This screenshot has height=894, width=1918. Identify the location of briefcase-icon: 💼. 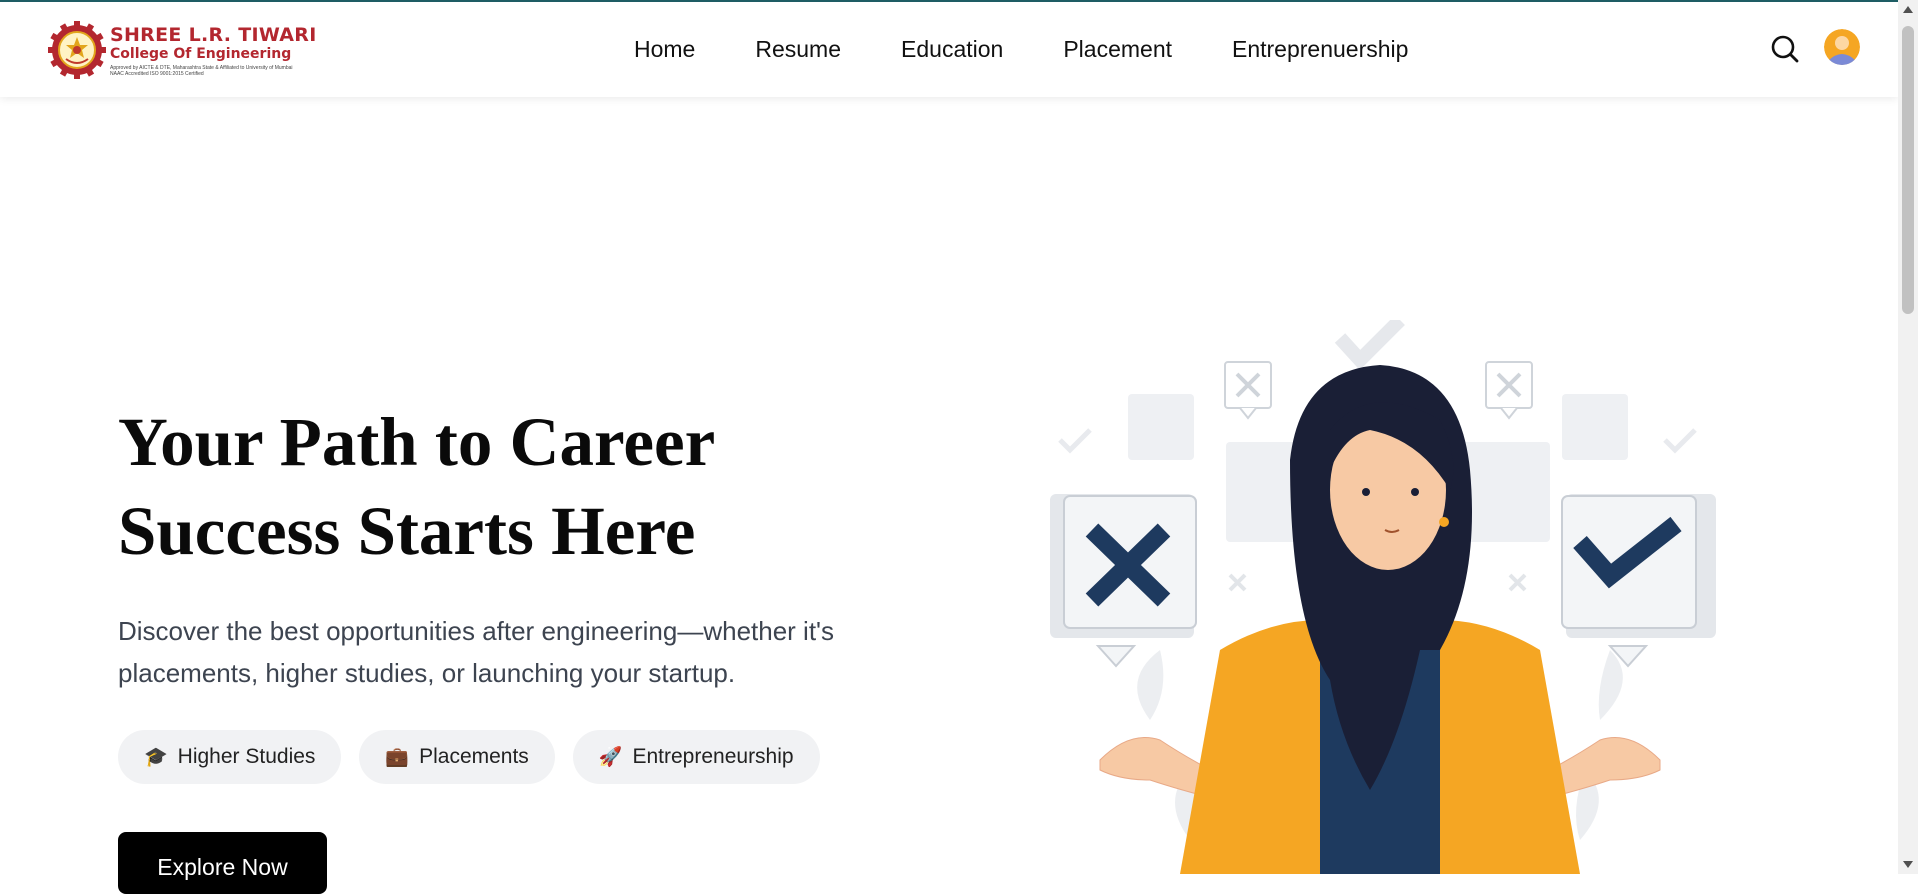
(397, 757).